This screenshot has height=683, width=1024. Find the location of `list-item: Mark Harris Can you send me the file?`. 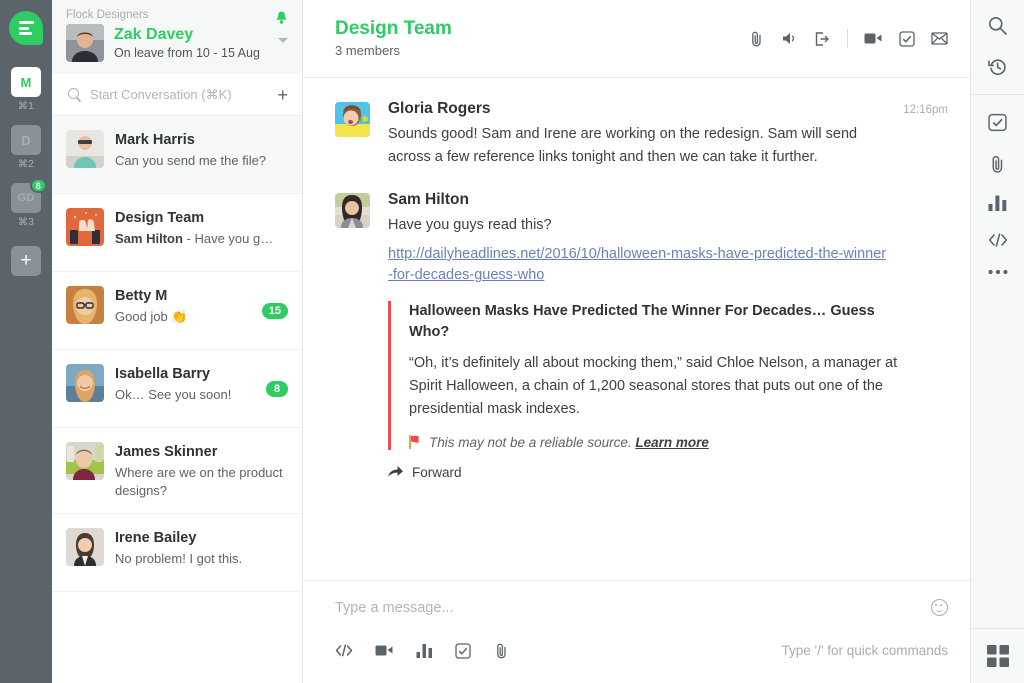

list-item: Mark Harris Can you send me the file? is located at coordinates (177, 155).